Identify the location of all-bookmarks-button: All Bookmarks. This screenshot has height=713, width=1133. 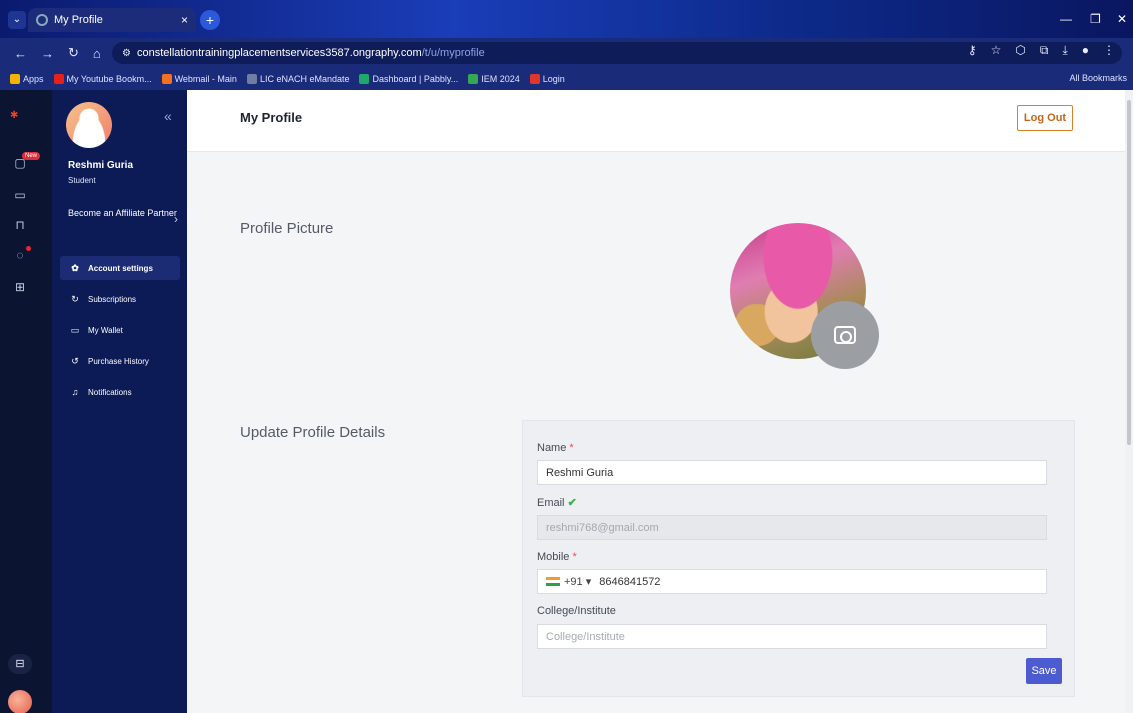
(1098, 78).